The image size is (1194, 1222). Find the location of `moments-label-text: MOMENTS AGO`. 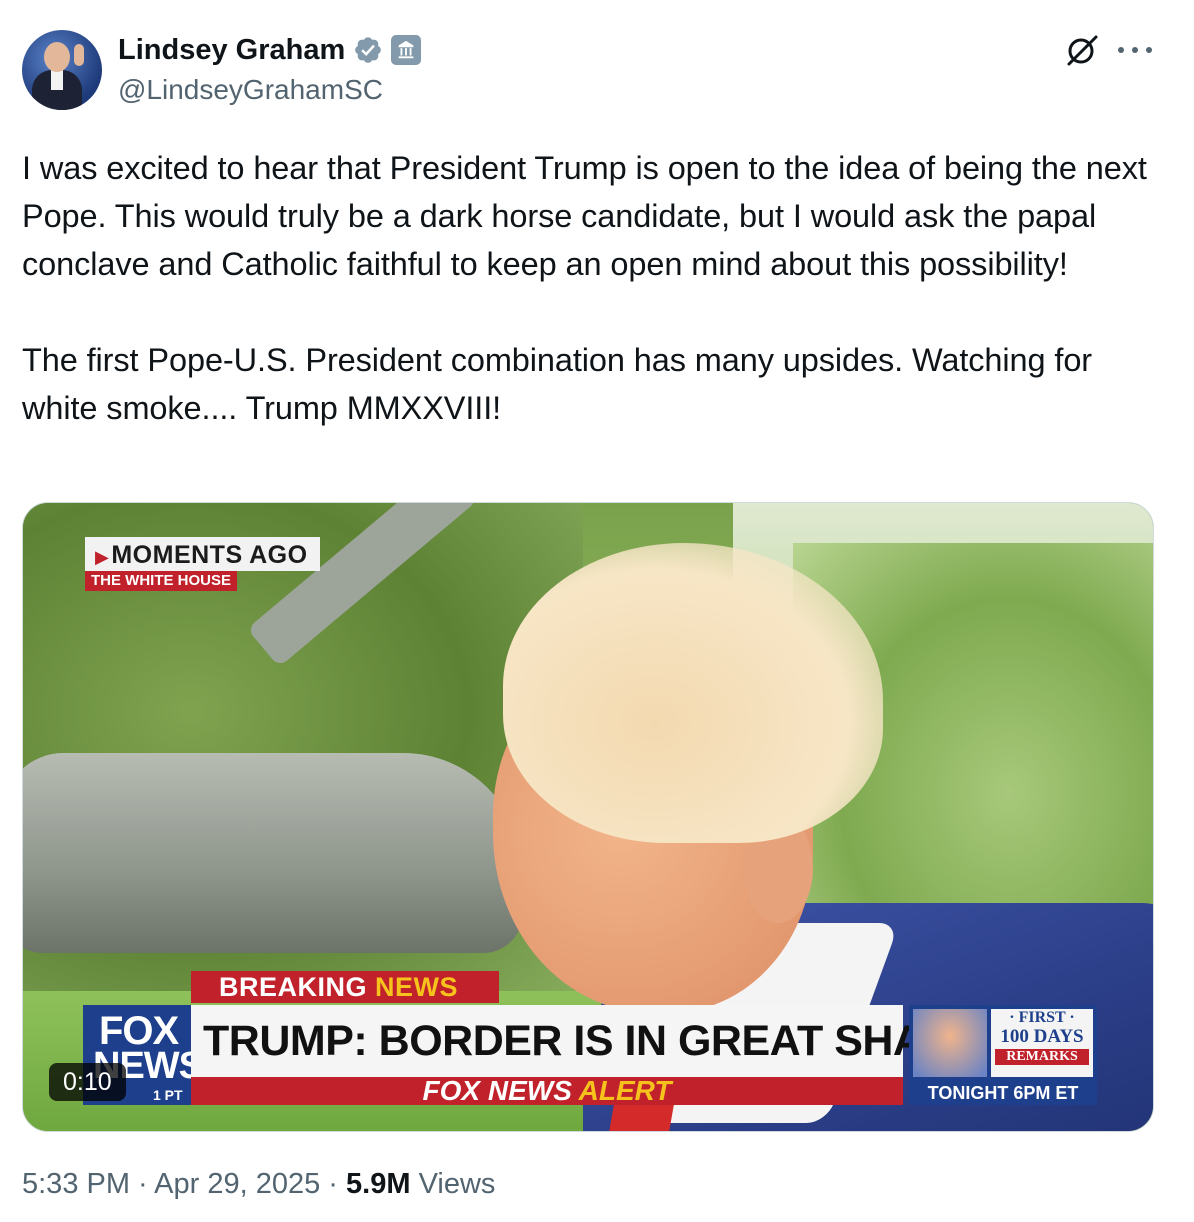

moments-label-text: MOMENTS AGO is located at coordinates (209, 555).